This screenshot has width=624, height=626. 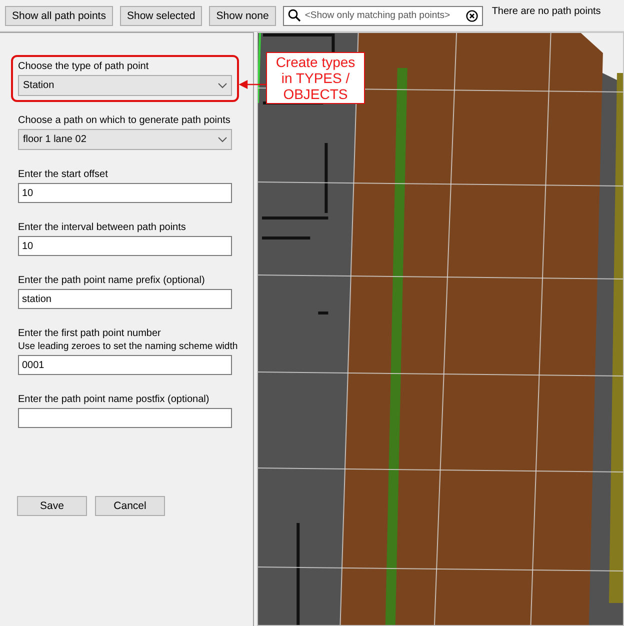 What do you see at coordinates (130, 506) in the screenshot?
I see `form-button: Cancel` at bounding box center [130, 506].